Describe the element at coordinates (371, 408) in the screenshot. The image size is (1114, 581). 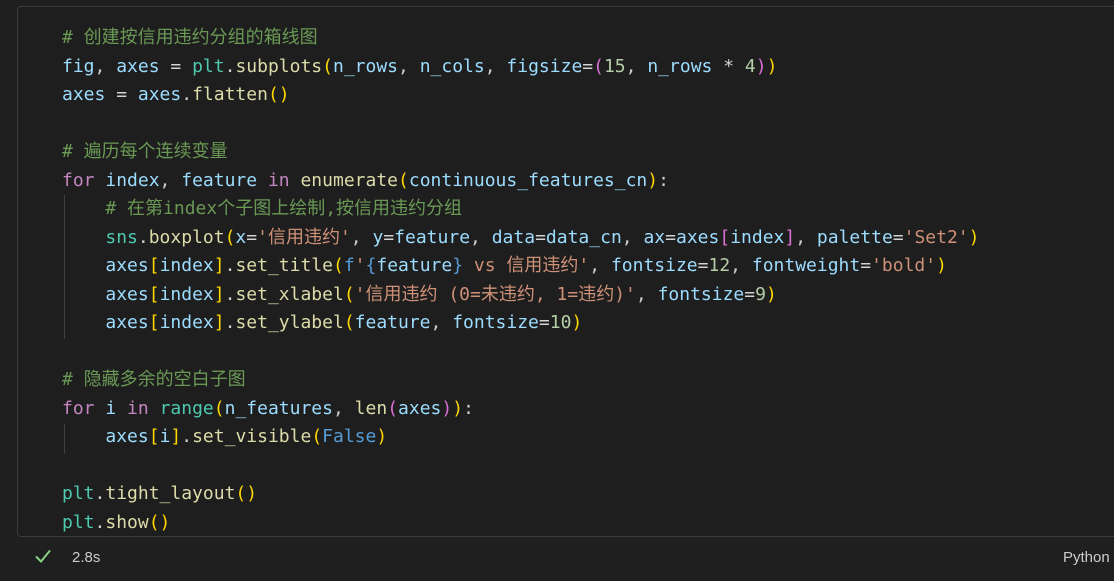
I see `code-token: len` at that location.